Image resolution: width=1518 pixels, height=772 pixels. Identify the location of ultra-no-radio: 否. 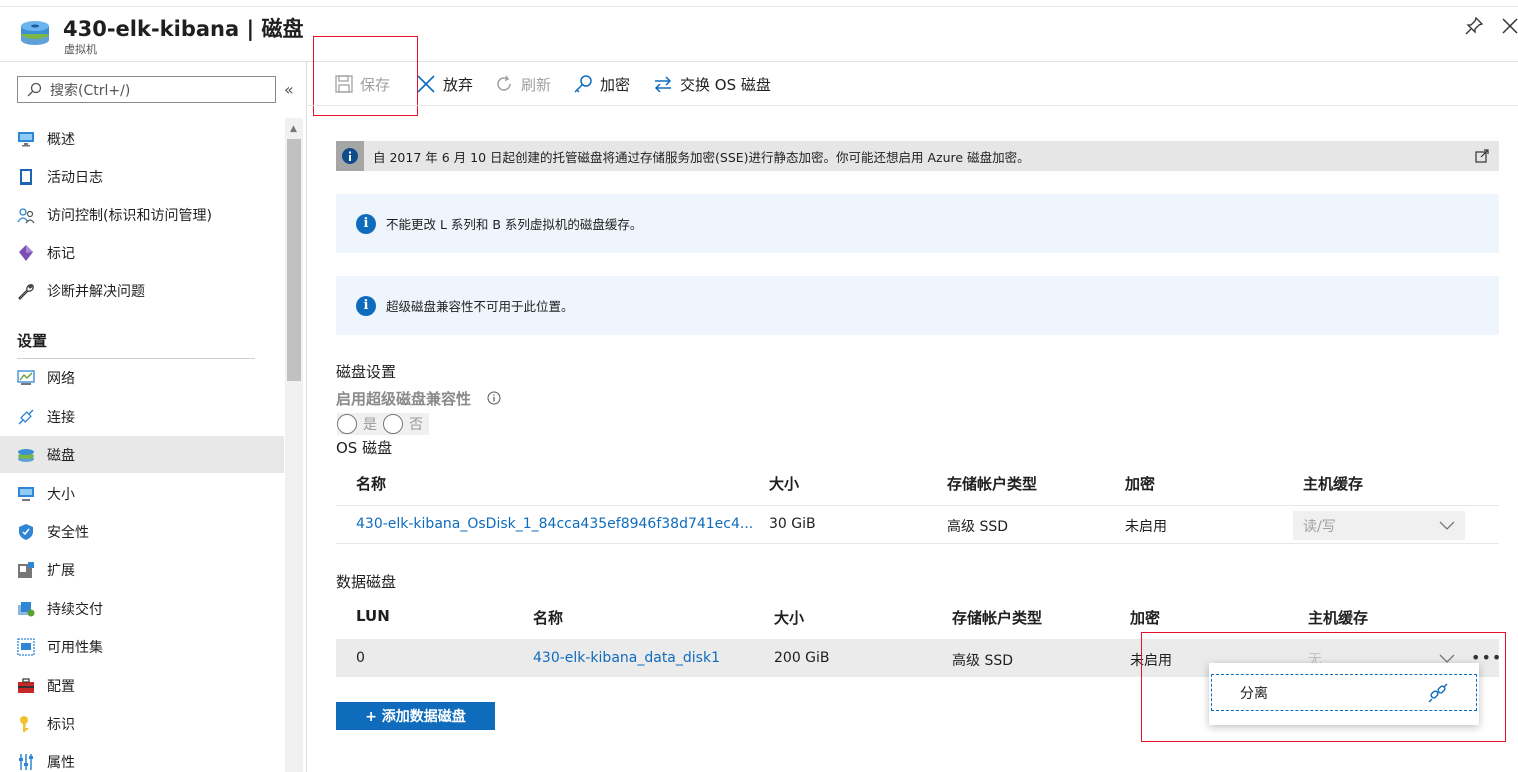
(406, 424).